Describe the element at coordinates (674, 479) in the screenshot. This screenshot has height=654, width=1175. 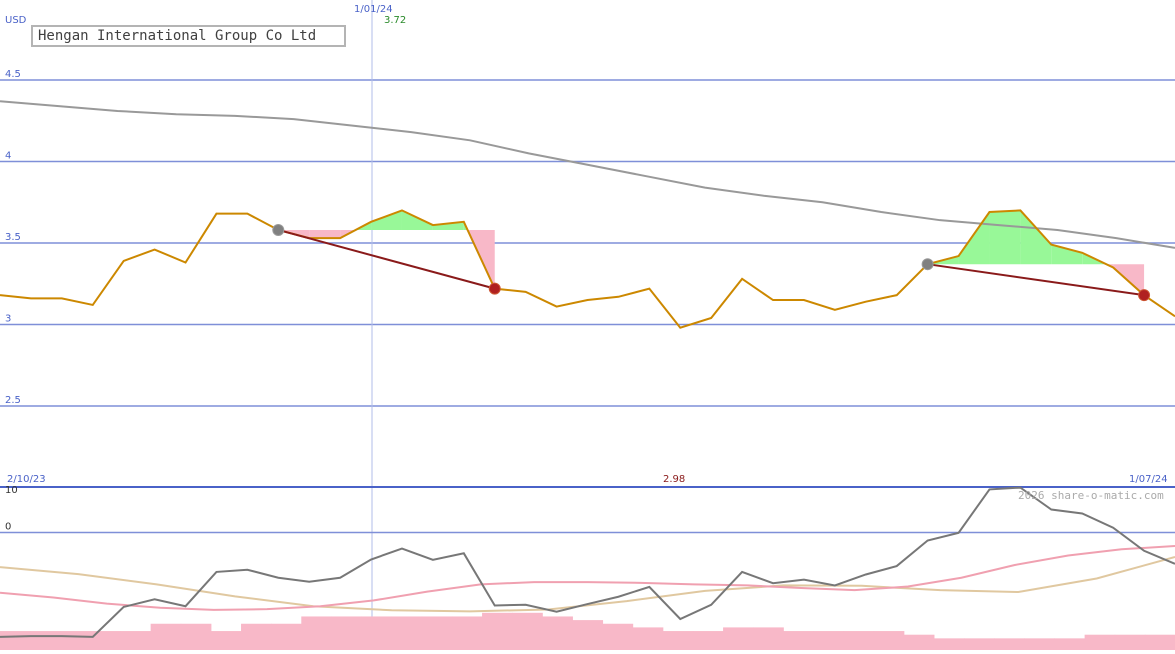
I see `low-value-label: 2.98` at that location.